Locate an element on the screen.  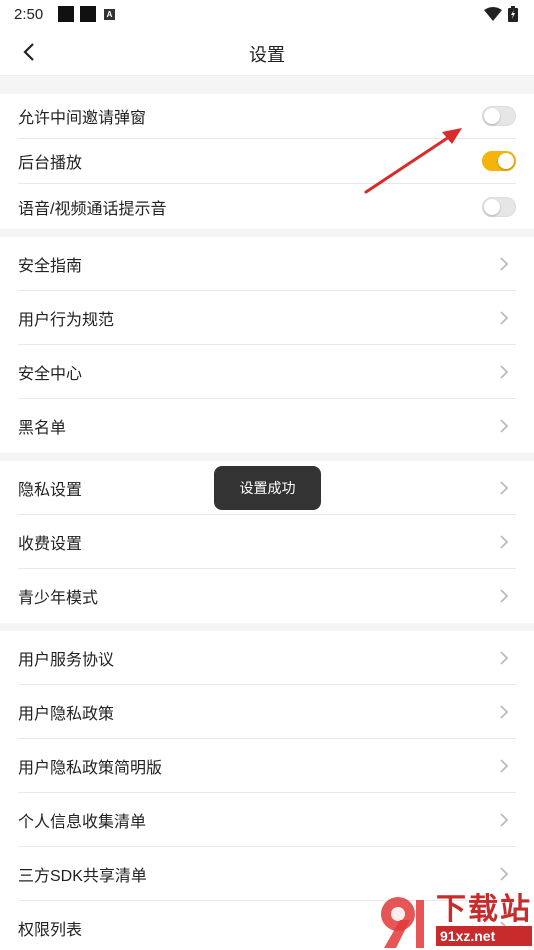
background-play-row: 后台播放 is located at coordinates (267, 161).